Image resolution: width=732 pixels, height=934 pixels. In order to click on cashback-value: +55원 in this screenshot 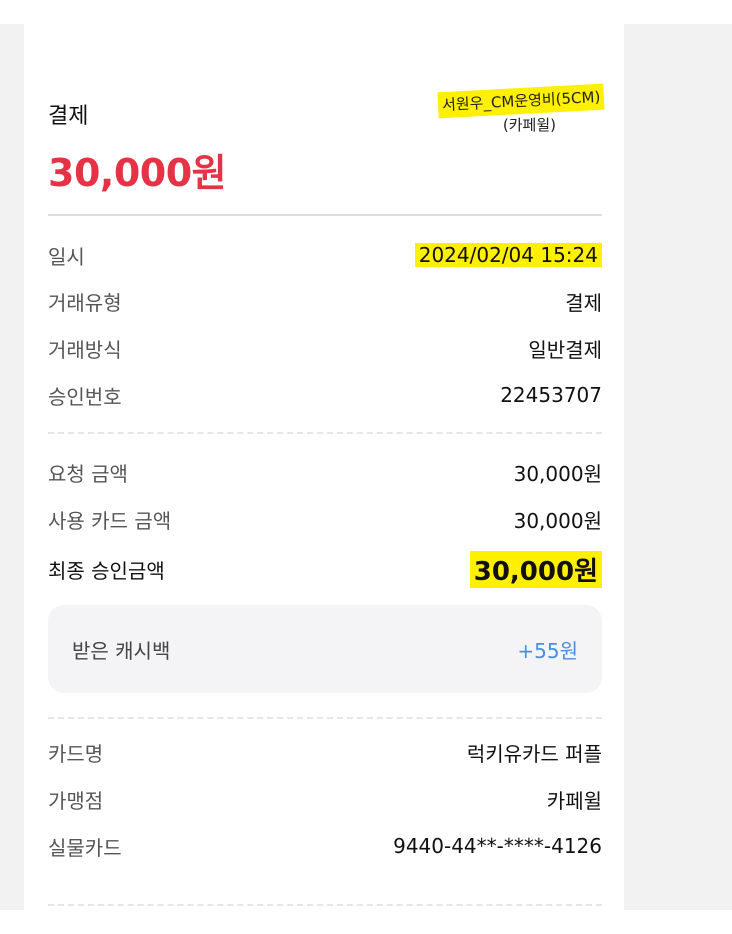, I will do `click(547, 650)`.